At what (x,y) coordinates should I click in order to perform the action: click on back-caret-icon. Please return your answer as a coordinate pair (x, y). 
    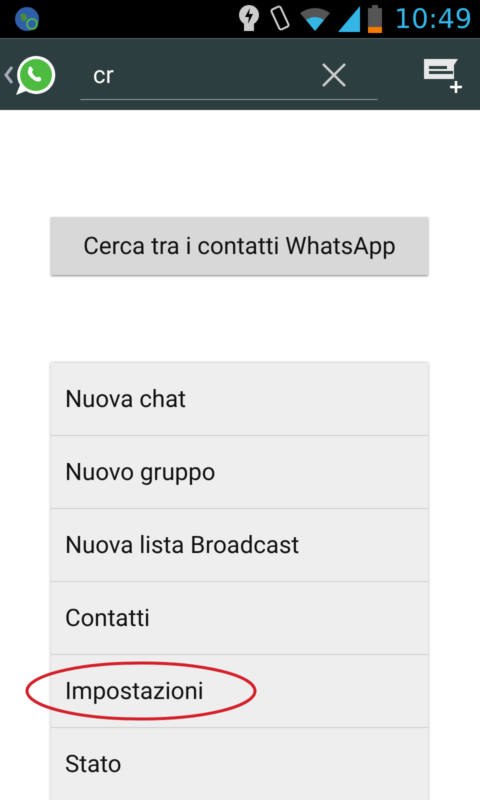
    Looking at the image, I should click on (9, 74).